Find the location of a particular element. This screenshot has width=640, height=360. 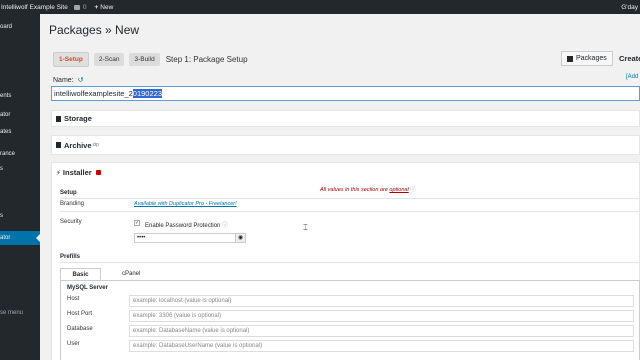

archive-file-icon is located at coordinates (58, 145).